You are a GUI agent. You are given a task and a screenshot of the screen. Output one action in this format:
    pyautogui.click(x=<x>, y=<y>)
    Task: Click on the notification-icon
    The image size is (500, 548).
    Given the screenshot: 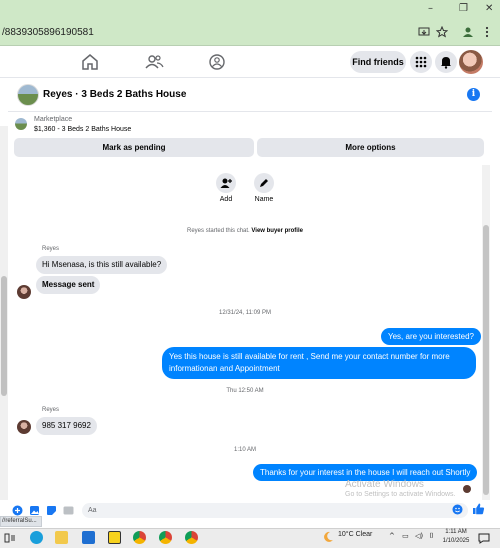 What is the action you would take?
    pyautogui.click(x=484, y=538)
    